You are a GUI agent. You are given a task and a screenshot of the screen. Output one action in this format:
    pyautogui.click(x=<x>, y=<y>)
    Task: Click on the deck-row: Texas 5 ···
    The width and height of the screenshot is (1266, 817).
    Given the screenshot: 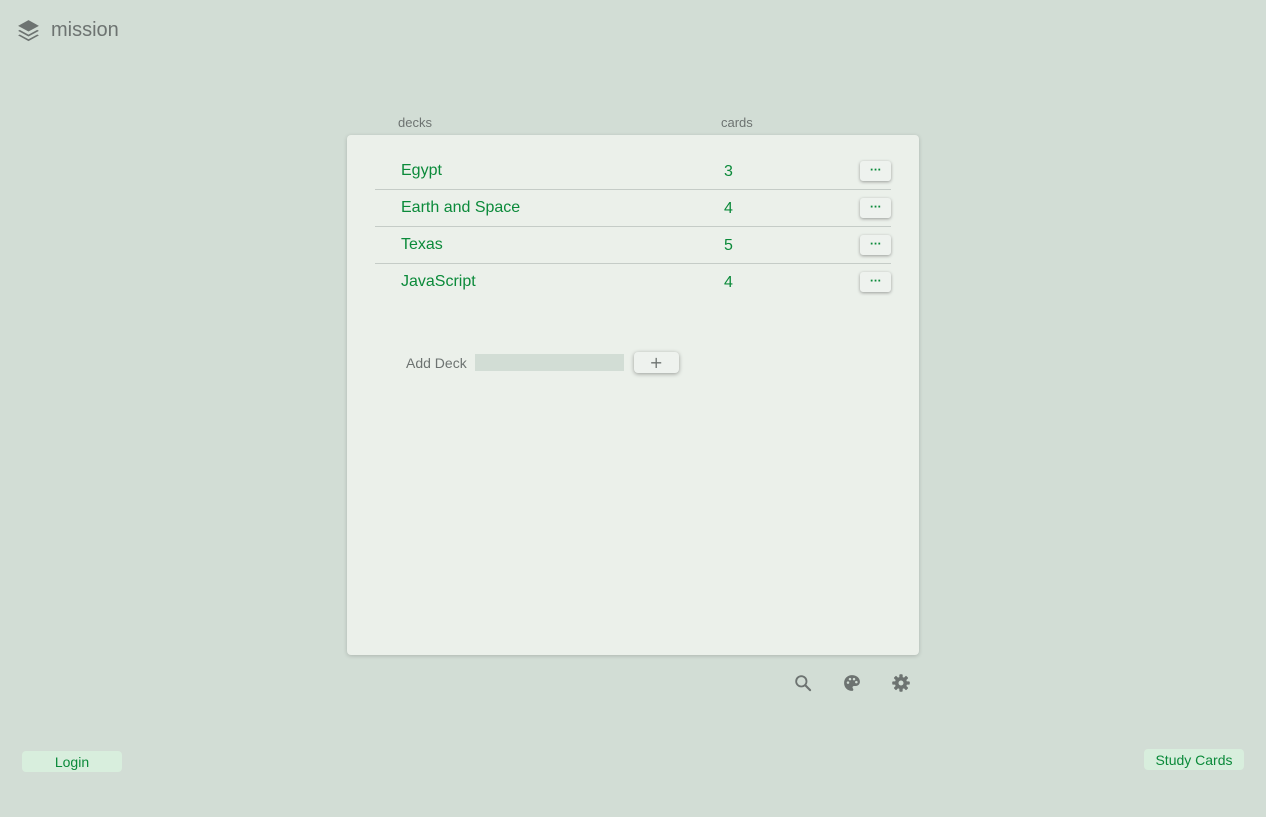 What is the action you would take?
    pyautogui.click(x=633, y=245)
    